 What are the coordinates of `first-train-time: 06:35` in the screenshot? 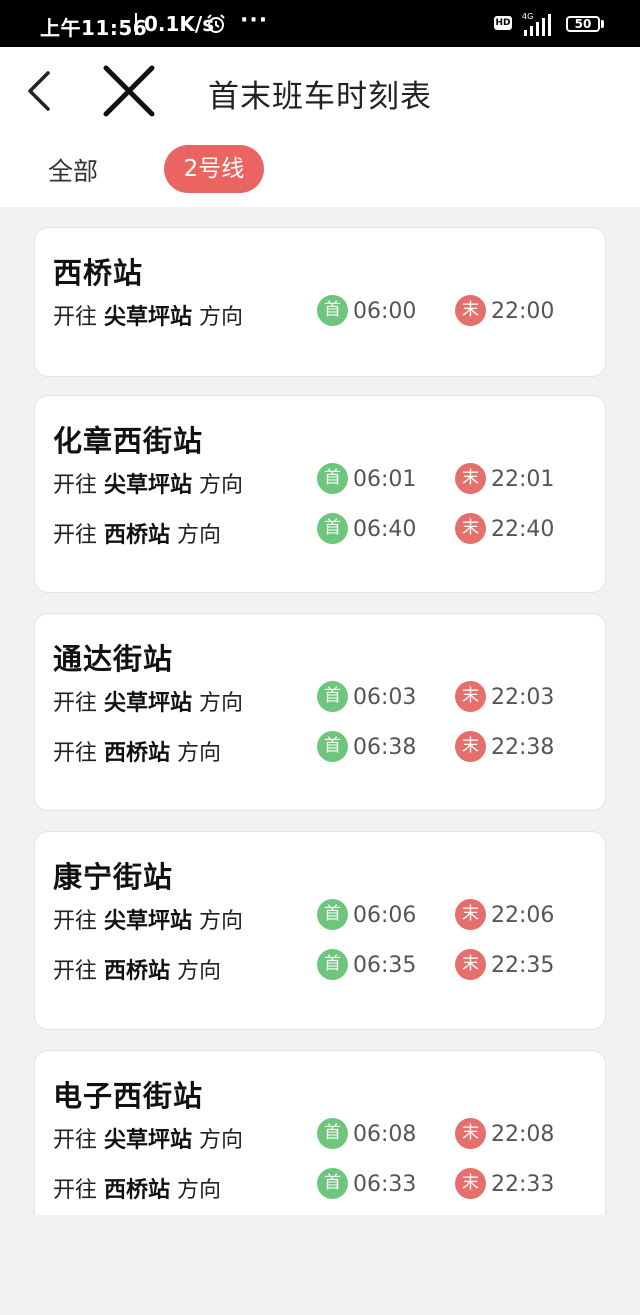 It's located at (385, 965).